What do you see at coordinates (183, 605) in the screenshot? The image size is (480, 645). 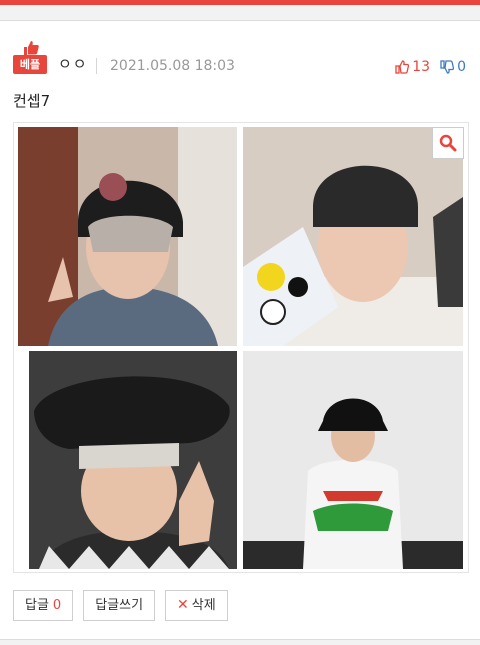 I see `x-icon: ✕` at bounding box center [183, 605].